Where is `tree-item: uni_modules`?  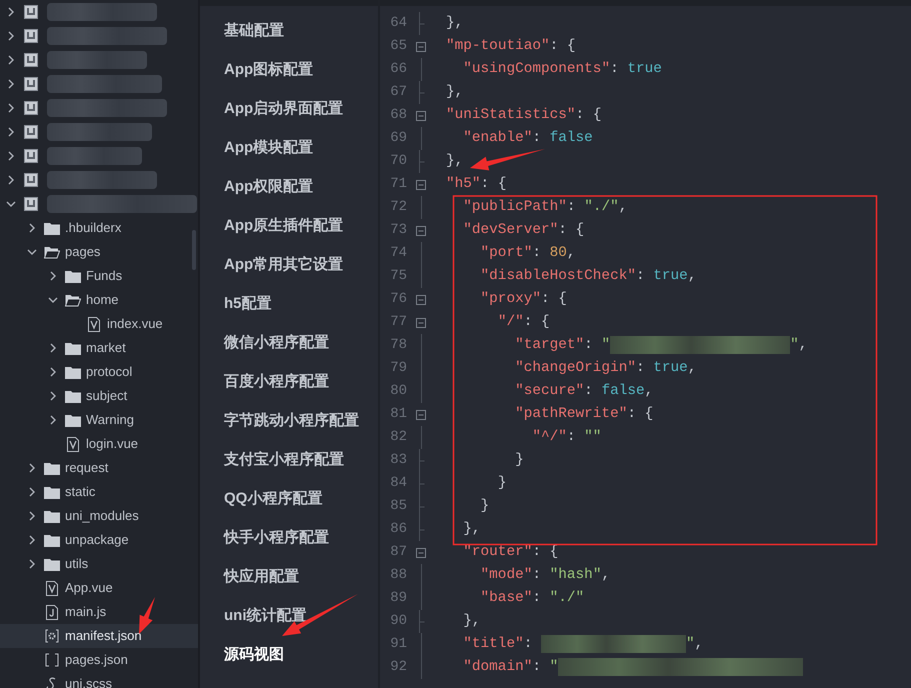
tree-item: uni_modules is located at coordinates (99, 516).